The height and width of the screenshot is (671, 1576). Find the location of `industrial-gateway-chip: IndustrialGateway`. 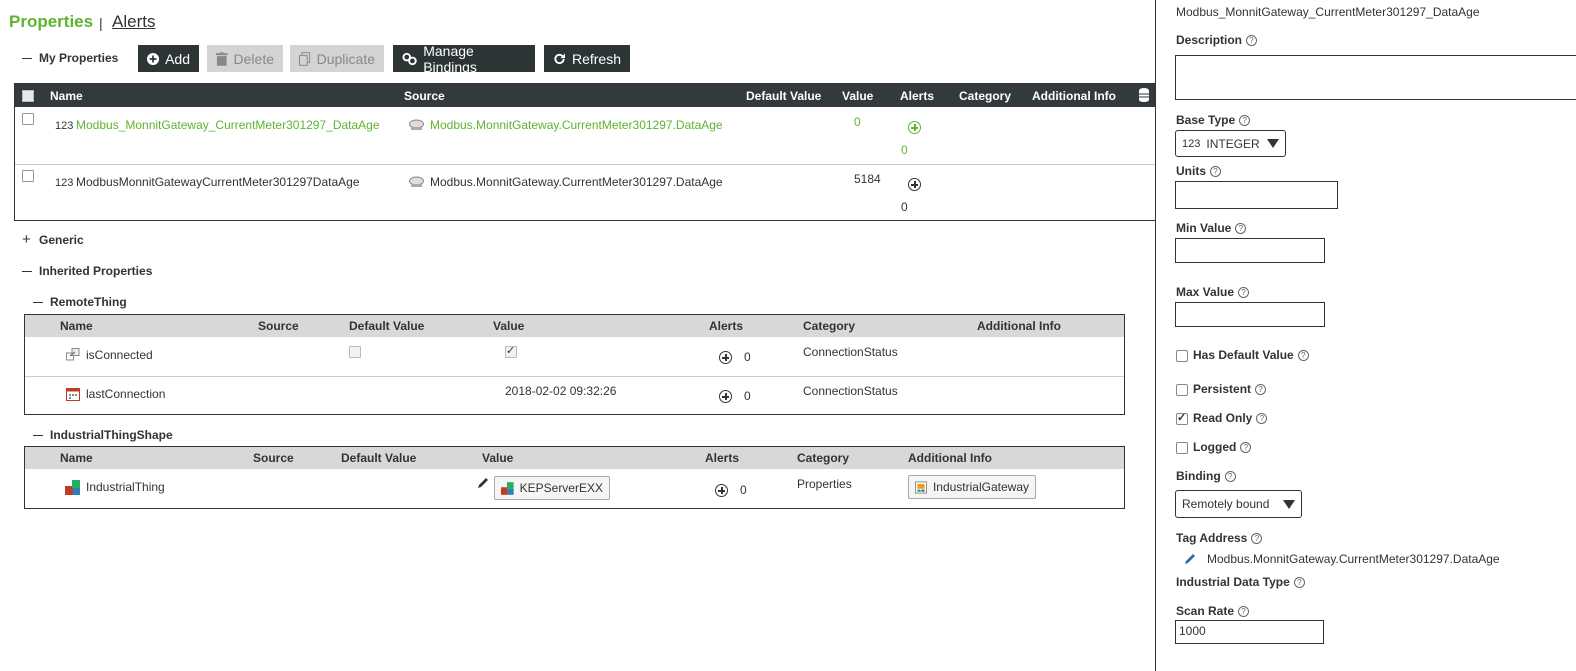

industrial-gateway-chip: IndustrialGateway is located at coordinates (972, 487).